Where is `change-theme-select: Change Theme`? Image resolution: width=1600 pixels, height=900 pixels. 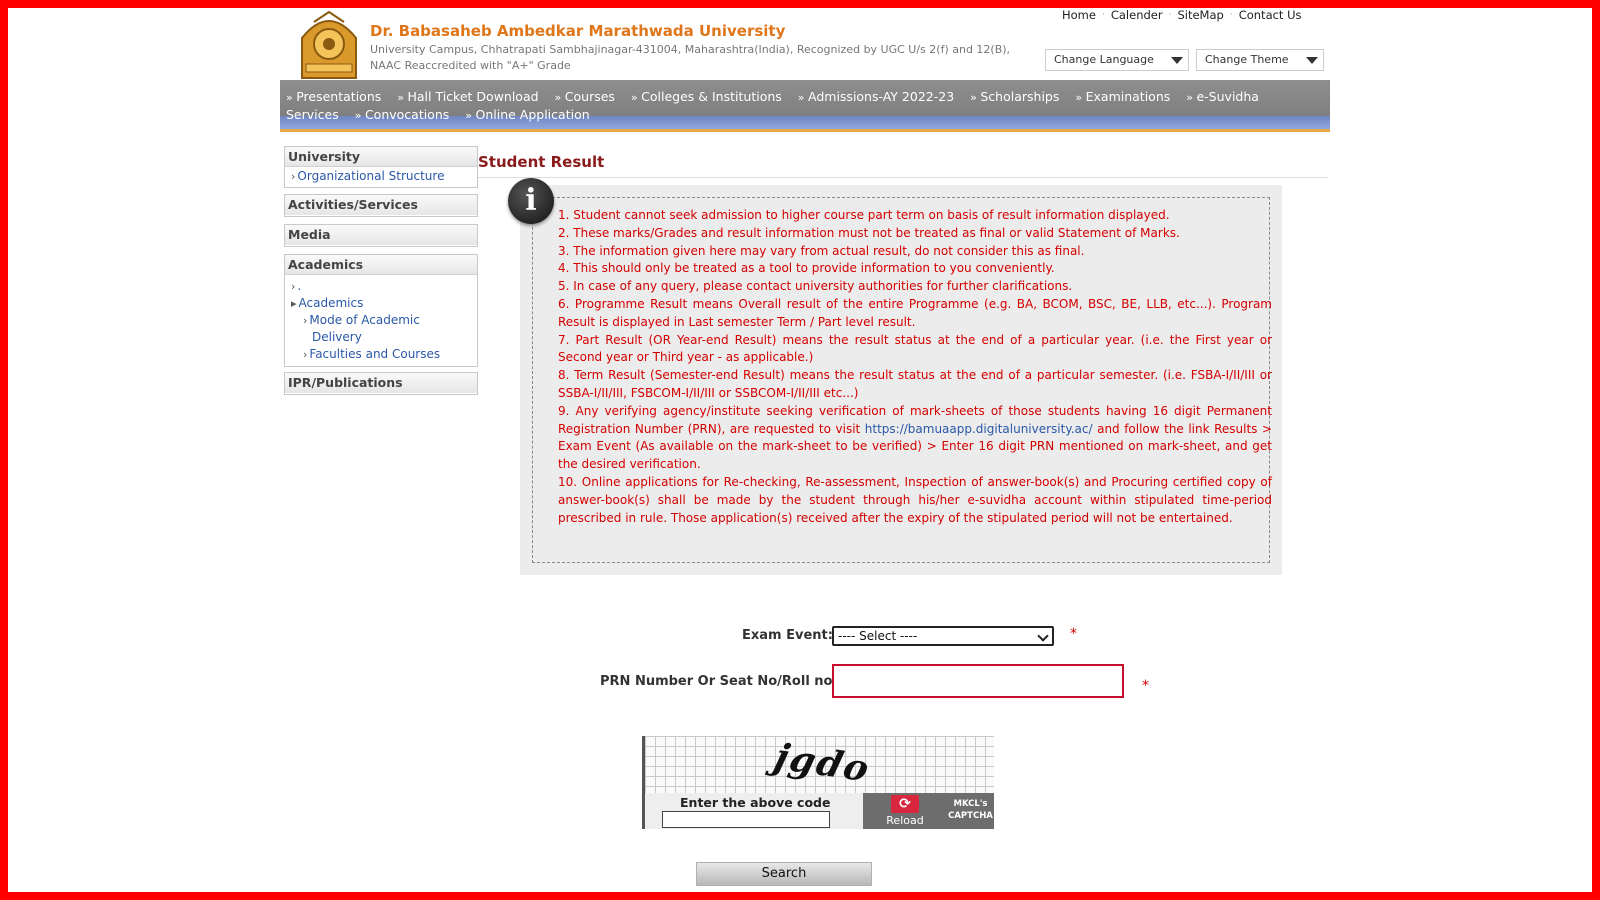 change-theme-select: Change Theme is located at coordinates (1260, 60).